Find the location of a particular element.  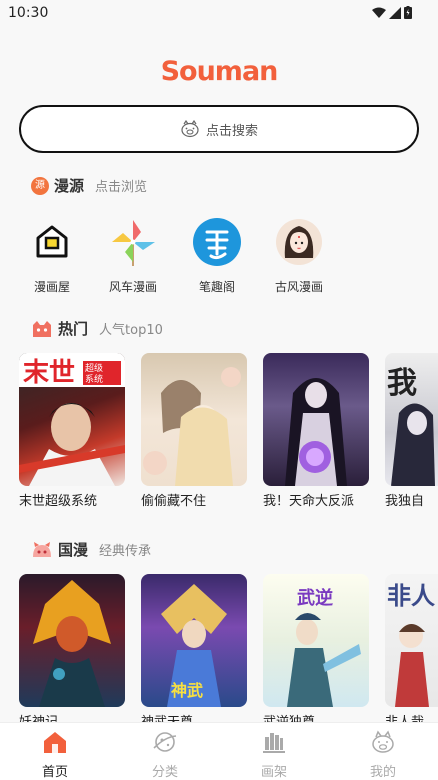

comic-title: 非人哉 is located at coordinates (411, 716).